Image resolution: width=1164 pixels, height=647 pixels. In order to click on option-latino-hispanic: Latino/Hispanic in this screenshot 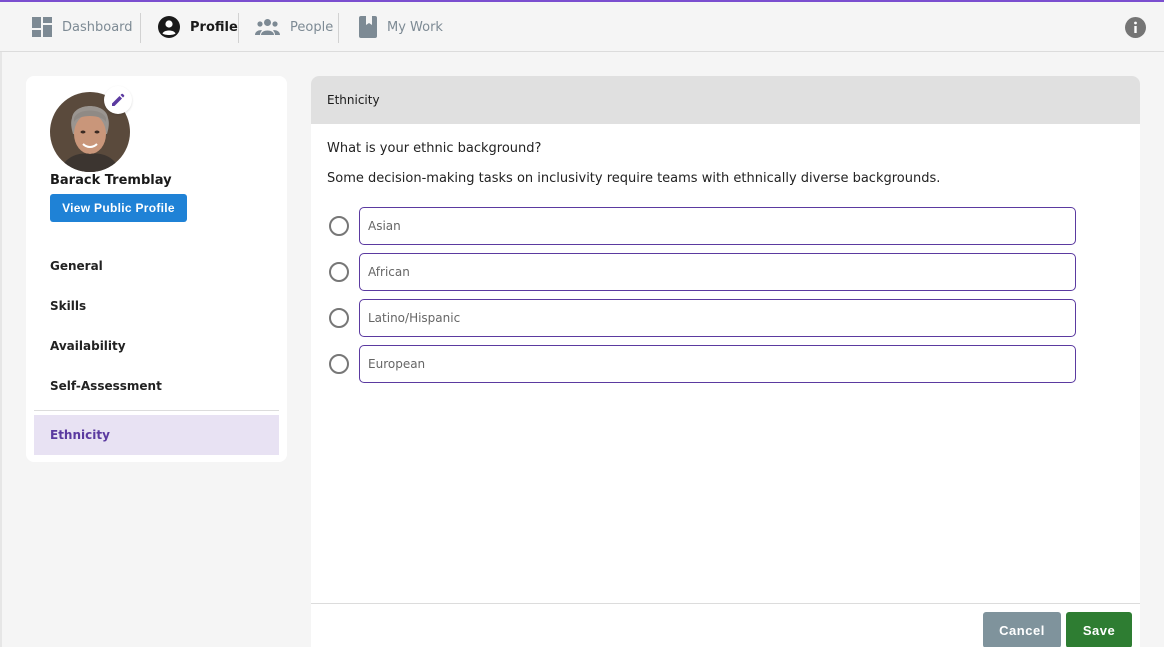, I will do `click(702, 318)`.